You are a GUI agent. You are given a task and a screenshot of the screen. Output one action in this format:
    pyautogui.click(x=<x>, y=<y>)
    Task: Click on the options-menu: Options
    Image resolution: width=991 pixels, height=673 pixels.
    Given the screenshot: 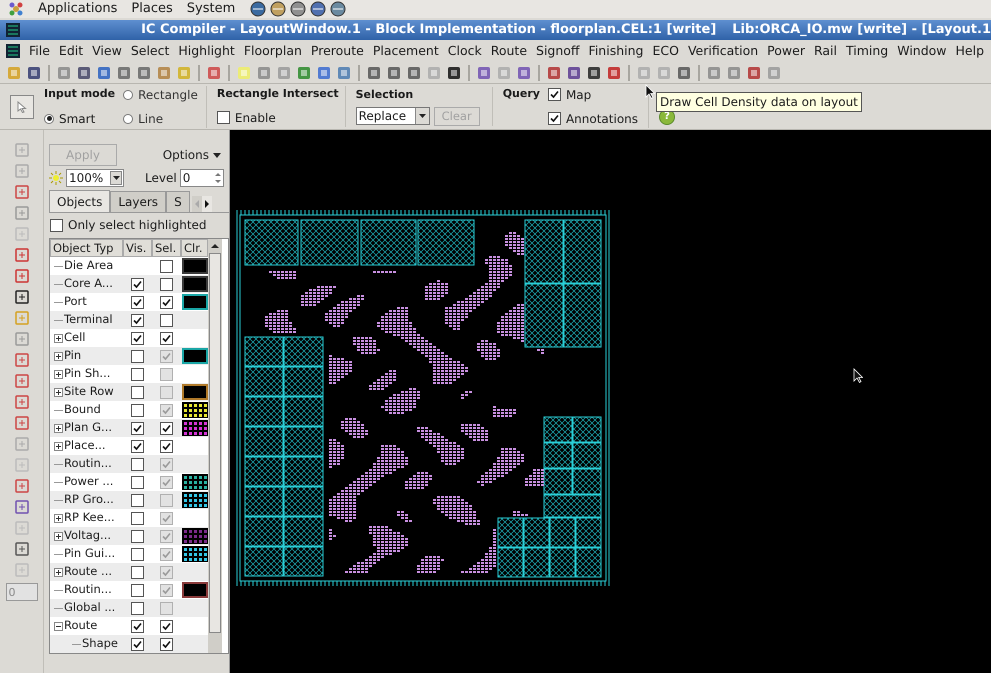 What is the action you would take?
    pyautogui.click(x=191, y=155)
    